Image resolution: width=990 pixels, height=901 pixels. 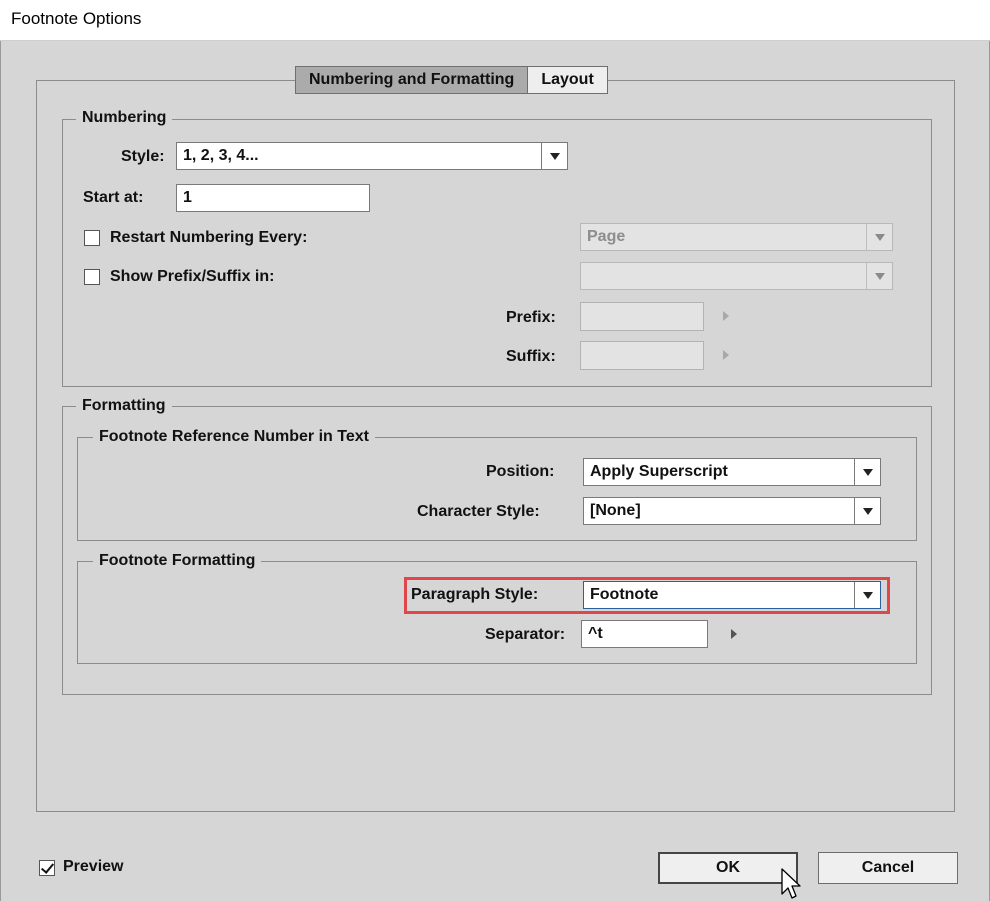 I want to click on show-prefix-suffix-dropdown, so click(x=736, y=276).